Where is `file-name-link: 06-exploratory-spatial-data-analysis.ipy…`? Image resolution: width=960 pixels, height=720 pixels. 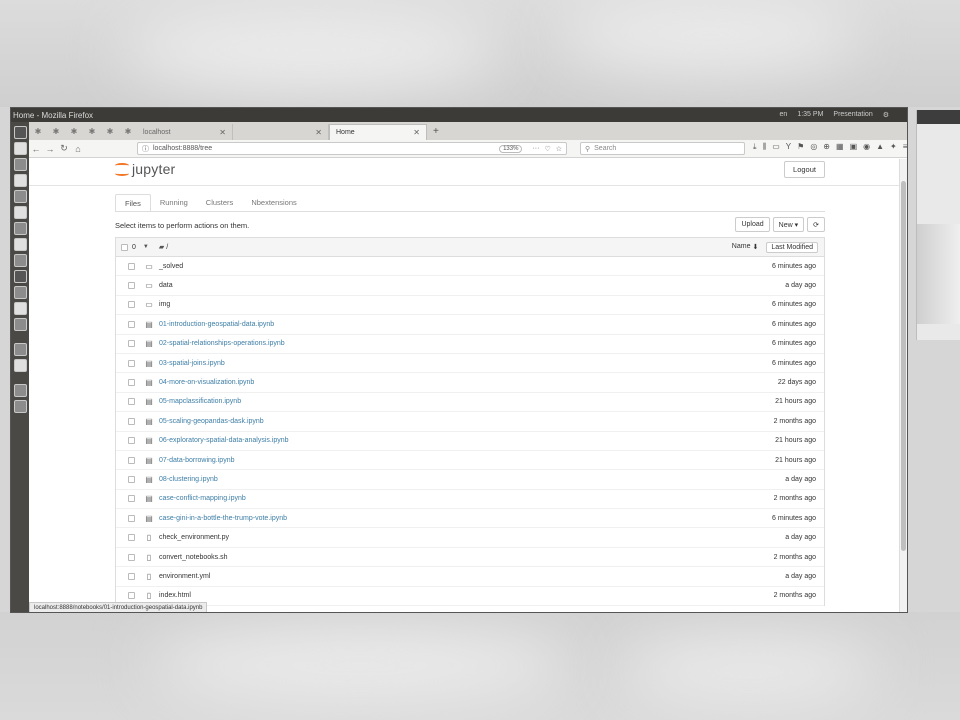
file-name-link: 06-exploratory-spatial-data-analysis.ipy… is located at coordinates (224, 440).